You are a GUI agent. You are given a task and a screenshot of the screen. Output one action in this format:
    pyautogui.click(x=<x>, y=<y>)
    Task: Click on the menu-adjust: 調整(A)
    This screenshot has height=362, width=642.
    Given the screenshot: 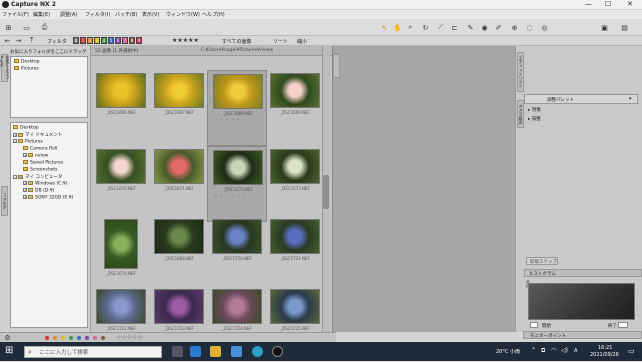 What is the action you would take?
    pyautogui.click(x=68, y=14)
    